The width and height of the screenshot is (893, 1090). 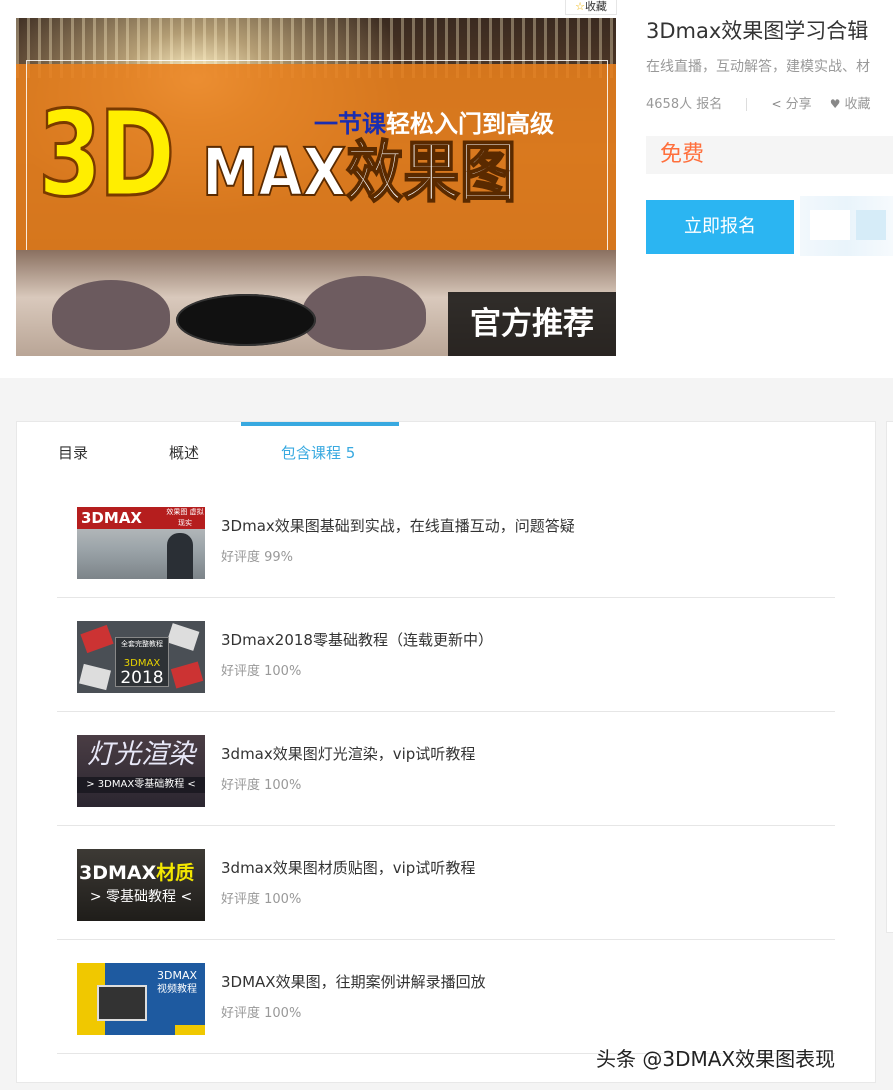 What do you see at coordinates (118, 873) in the screenshot?
I see `thumb-big-a: 3DMAX` at bounding box center [118, 873].